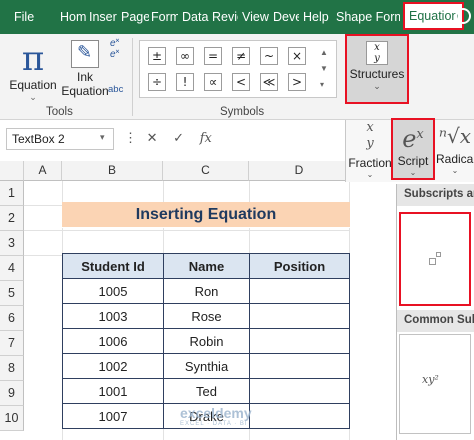 This screenshot has height=440, width=474. I want to click on table-row: 1002 Synthia, so click(206, 366).